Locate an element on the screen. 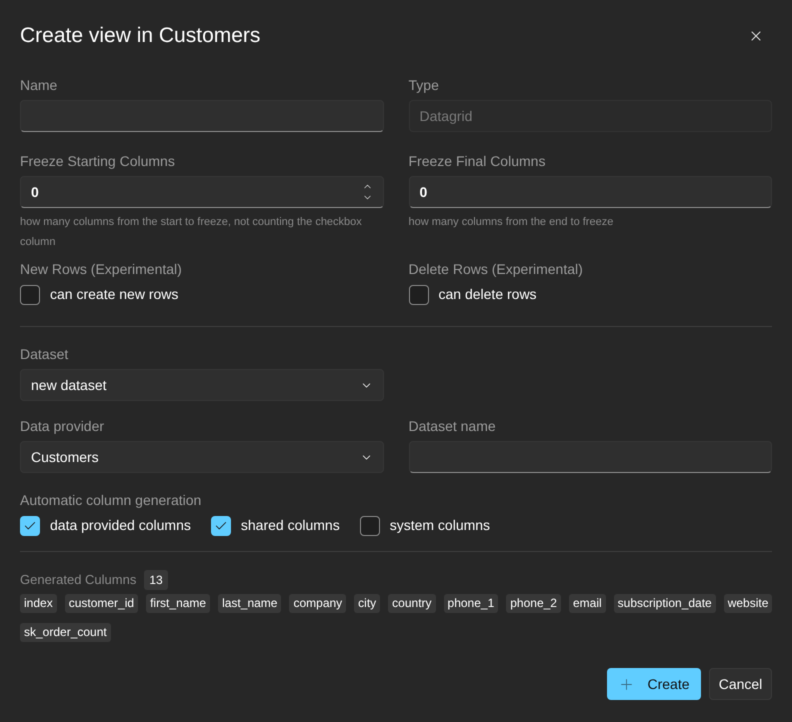  column-tag: index is located at coordinates (38, 603).